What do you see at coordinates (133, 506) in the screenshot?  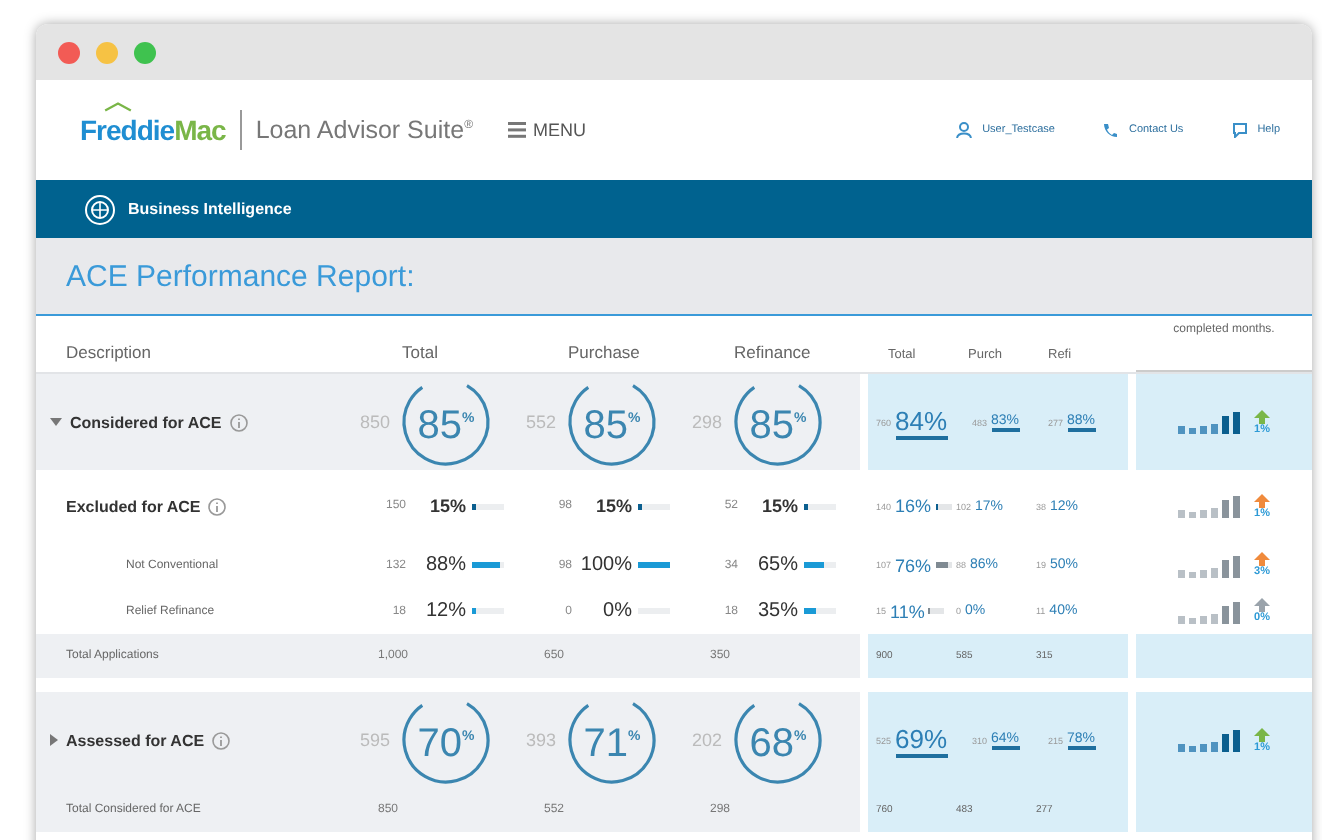 I see `row-label: Excluded for ACE` at bounding box center [133, 506].